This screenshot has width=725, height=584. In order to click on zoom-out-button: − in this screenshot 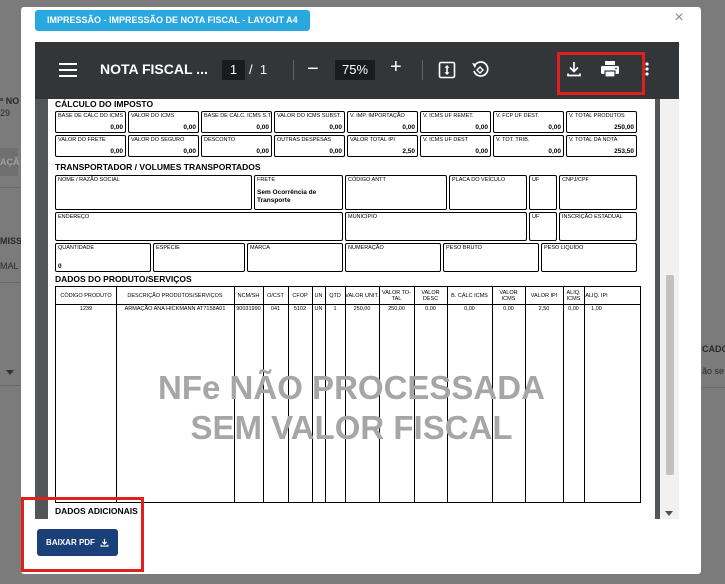, I will do `click(313, 69)`.